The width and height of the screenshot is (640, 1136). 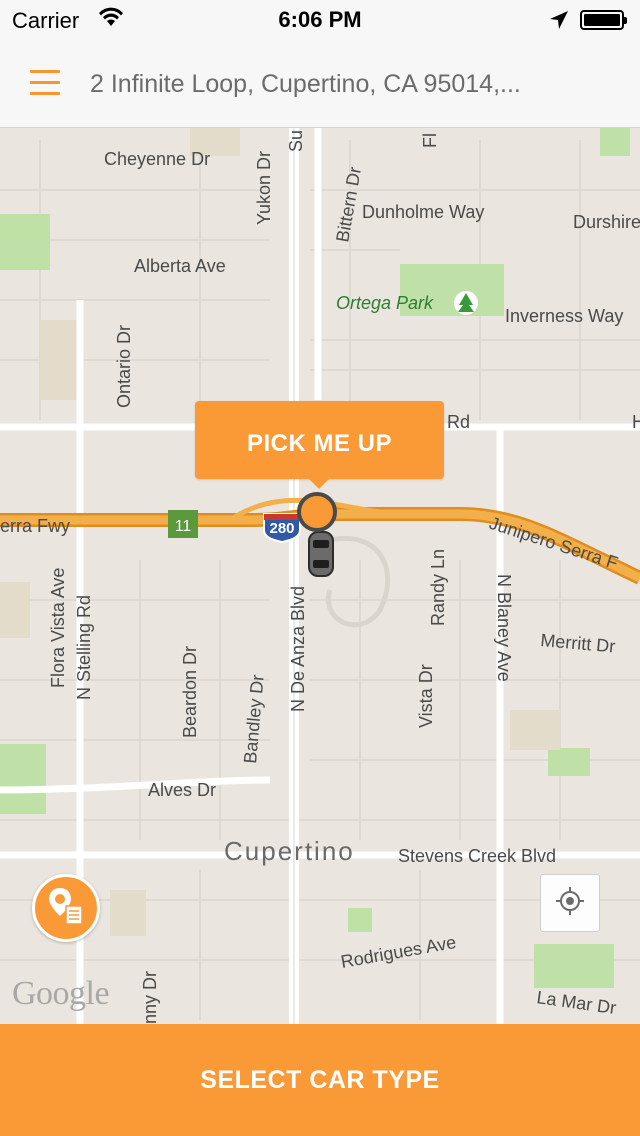 What do you see at coordinates (320, 1080) in the screenshot?
I see `select-car-type-button: SELECT CAR TYPE` at bounding box center [320, 1080].